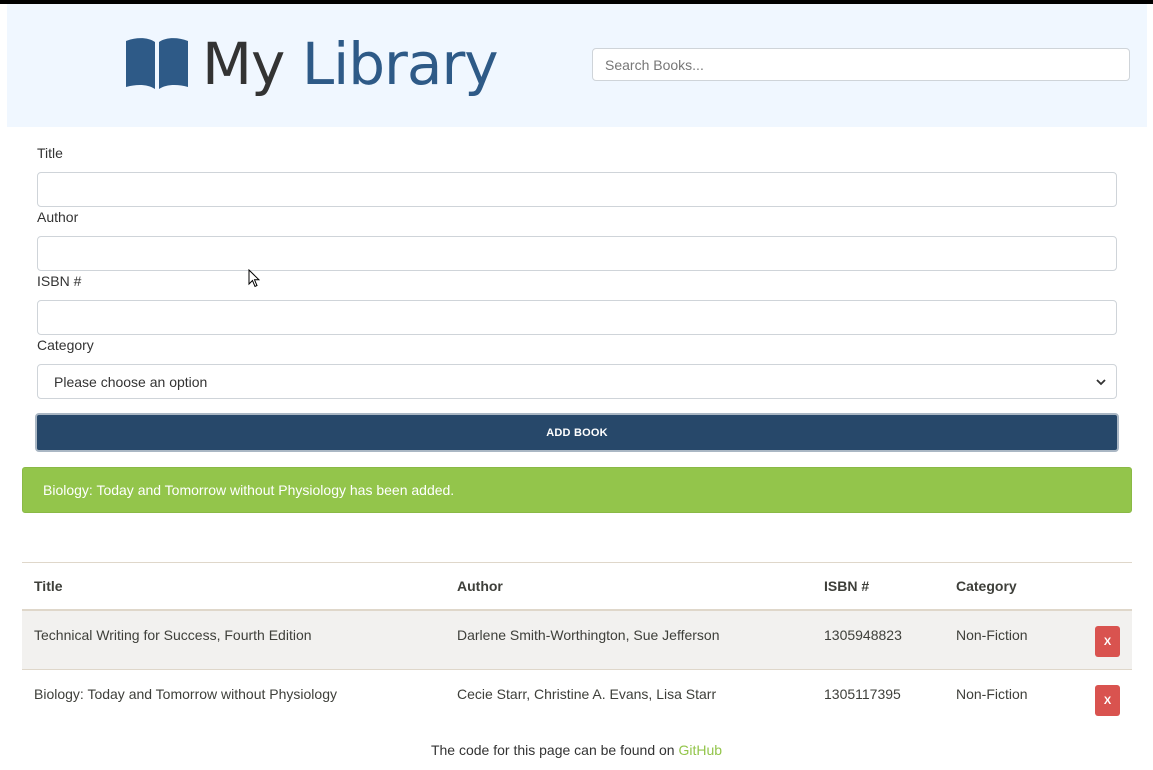 Image resolution: width=1153 pixels, height=770 pixels. I want to click on header-author: Author, so click(480, 586).